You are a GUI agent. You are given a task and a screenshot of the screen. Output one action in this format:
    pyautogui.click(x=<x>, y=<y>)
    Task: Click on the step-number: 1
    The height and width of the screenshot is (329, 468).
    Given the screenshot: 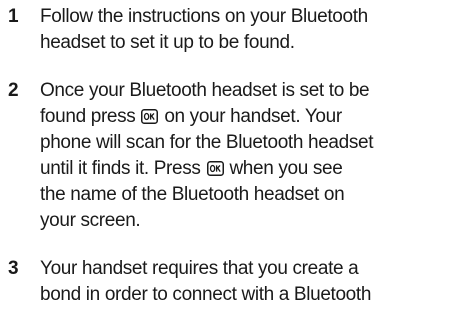 What is the action you would take?
    pyautogui.click(x=13, y=16)
    